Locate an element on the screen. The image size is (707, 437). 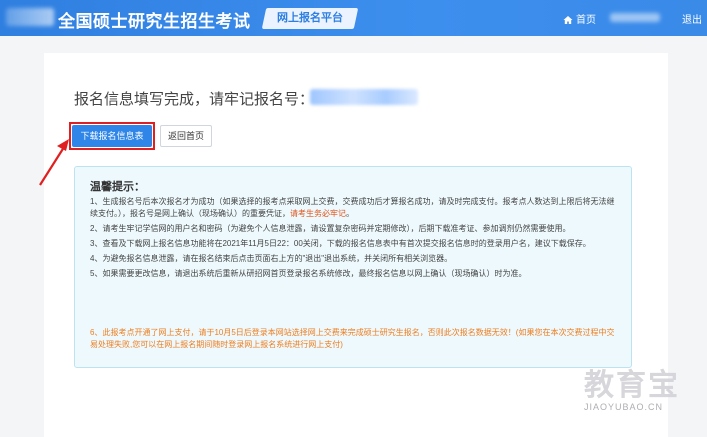
registration-number-blurred is located at coordinates (364, 97).